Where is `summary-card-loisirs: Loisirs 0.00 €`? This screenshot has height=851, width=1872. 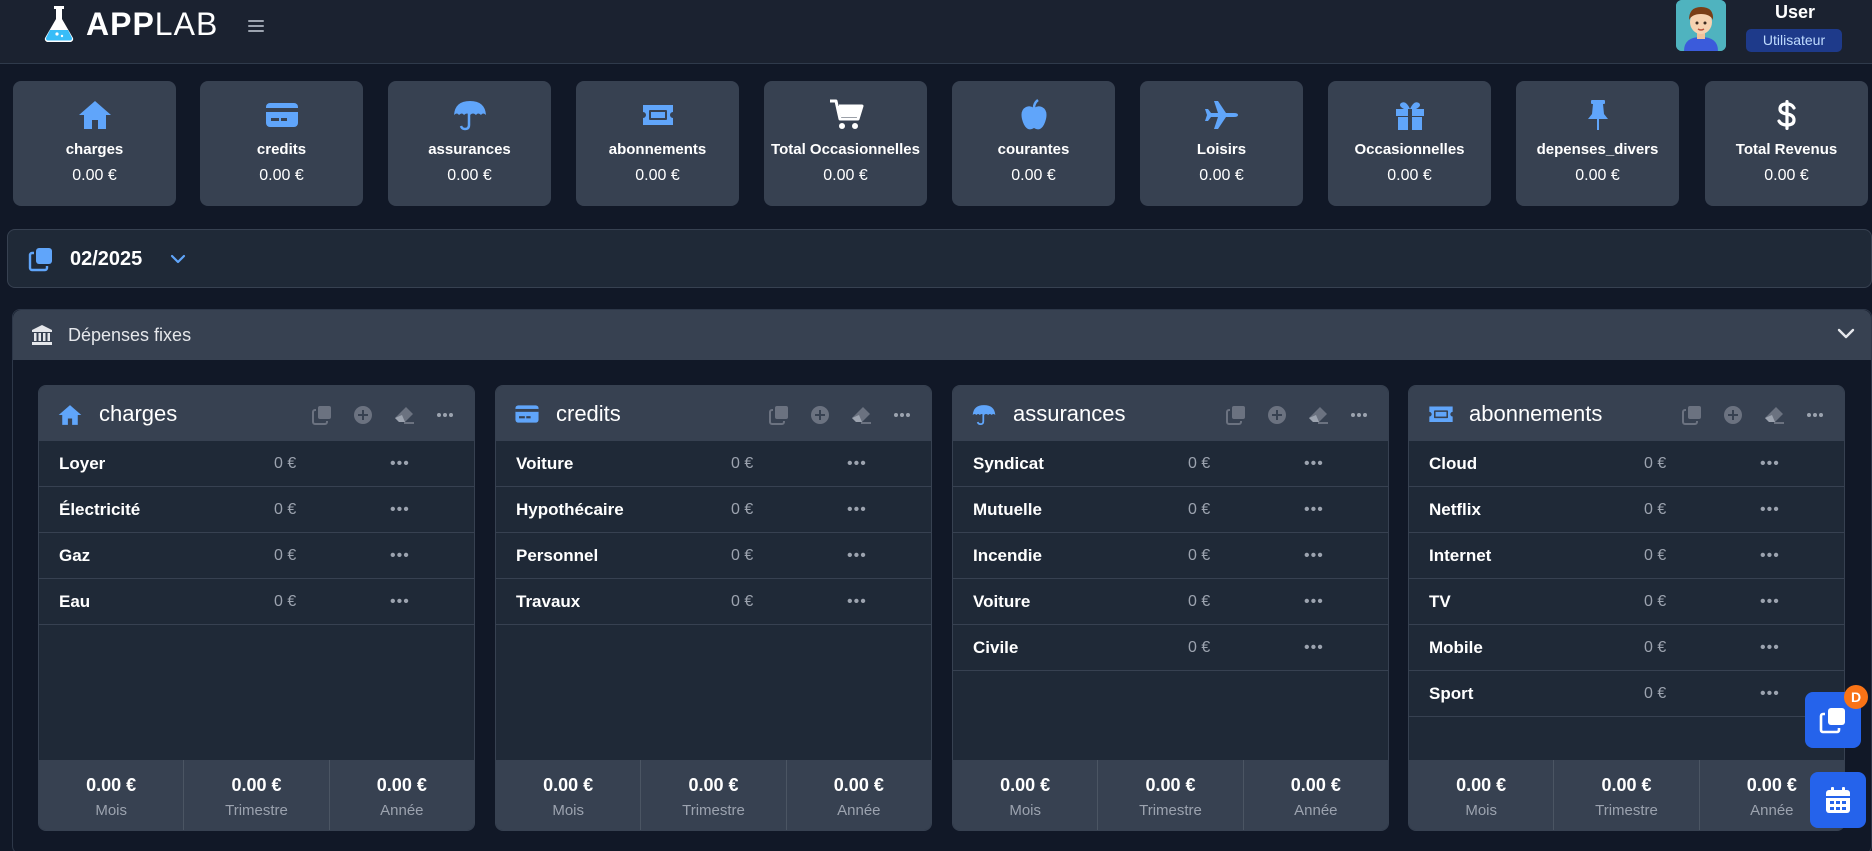 summary-card-loisirs: Loisirs 0.00 € is located at coordinates (1221, 143).